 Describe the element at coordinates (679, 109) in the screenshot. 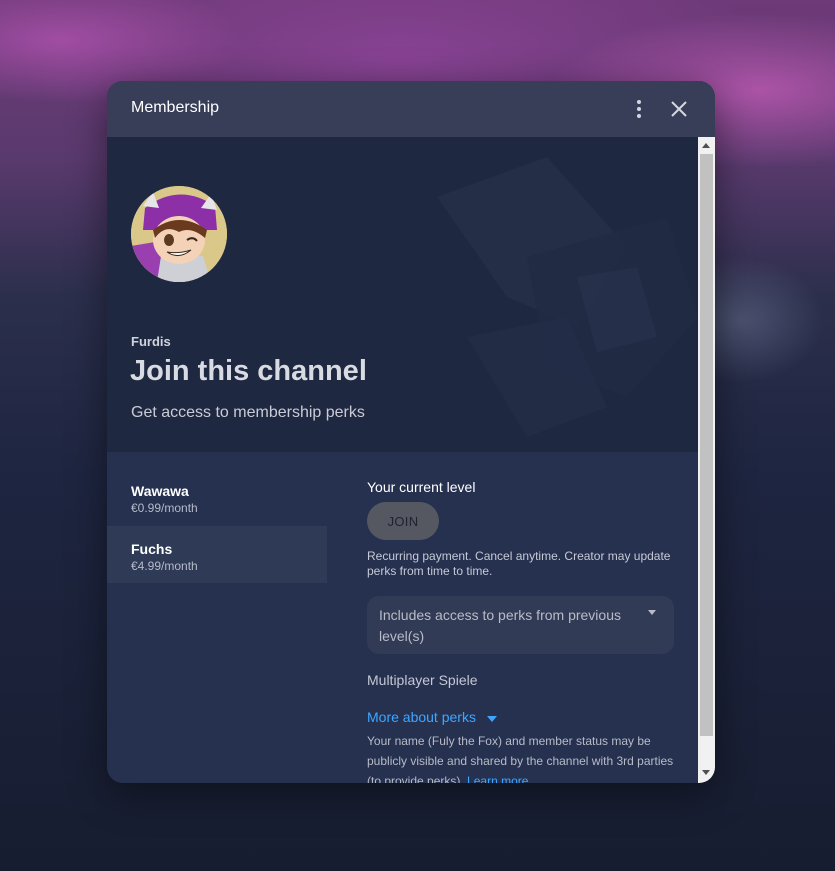

I see `close-icon` at that location.